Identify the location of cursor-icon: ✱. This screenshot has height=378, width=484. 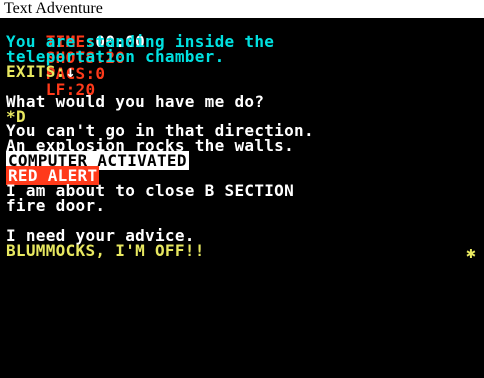
(471, 252).